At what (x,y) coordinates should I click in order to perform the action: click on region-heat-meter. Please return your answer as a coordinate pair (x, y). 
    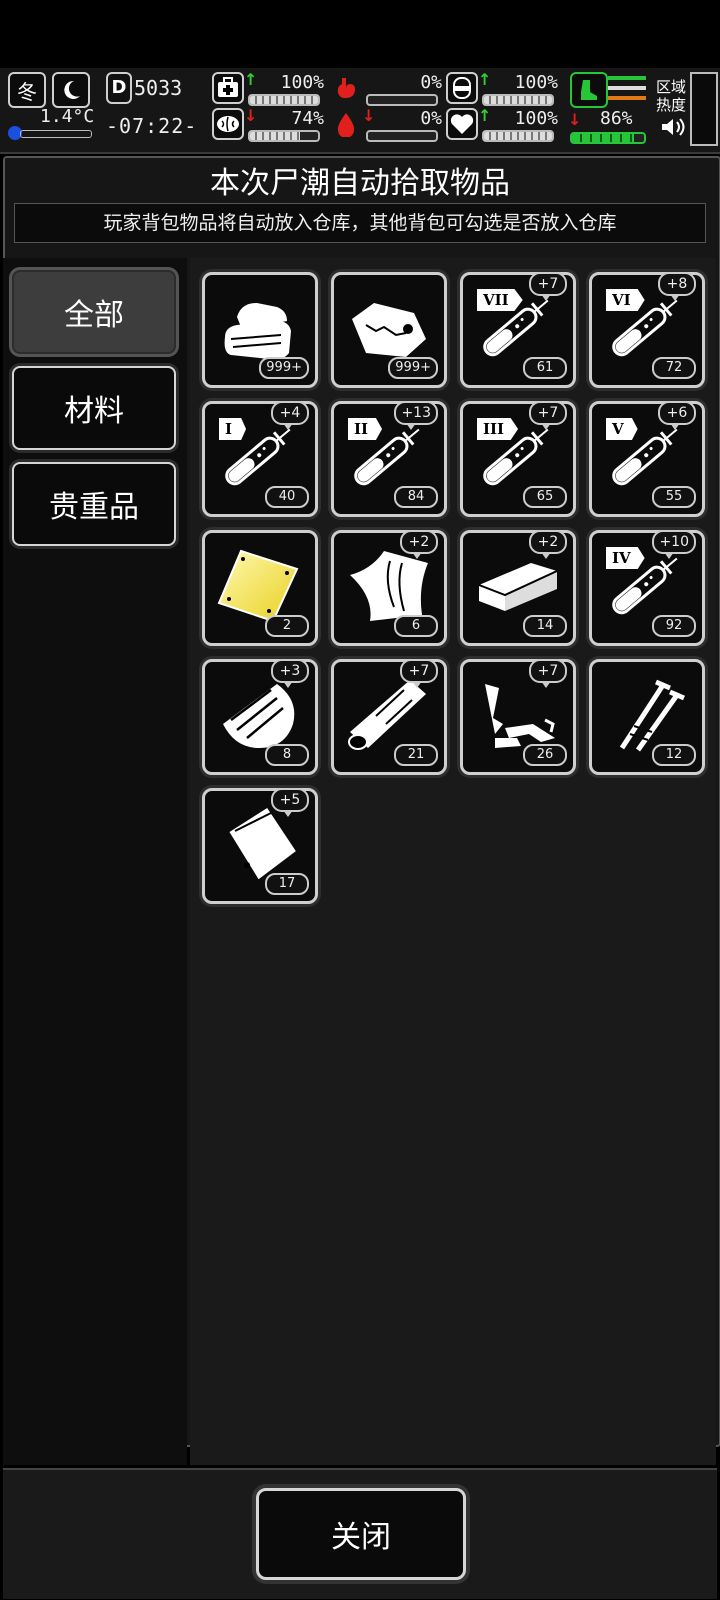
    Looking at the image, I should click on (704, 109).